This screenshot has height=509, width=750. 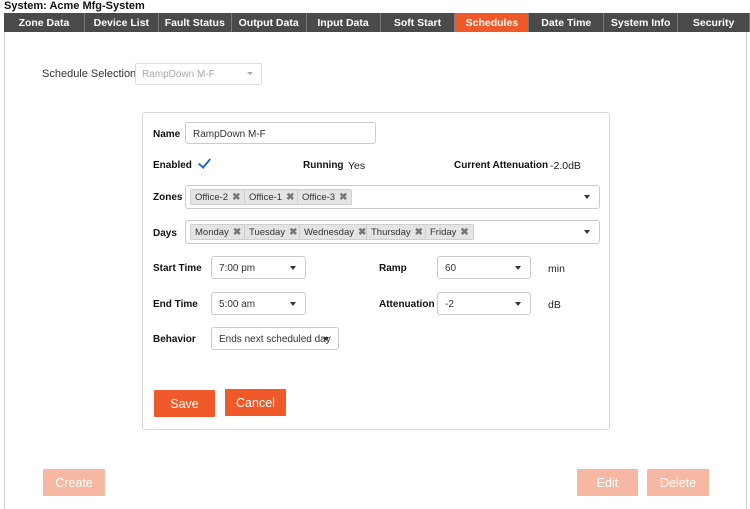 What do you see at coordinates (392, 197) in the screenshot?
I see `zones-multiselect: Office-2 ✖ Office-1 ✖ Office-3 ✖` at bounding box center [392, 197].